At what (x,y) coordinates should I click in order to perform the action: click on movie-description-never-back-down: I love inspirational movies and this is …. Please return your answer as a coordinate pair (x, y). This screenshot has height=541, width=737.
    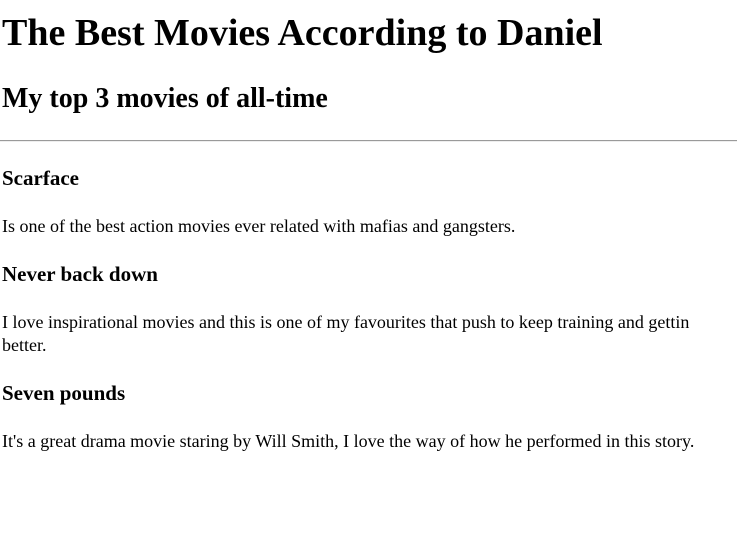
    Looking at the image, I should click on (346, 333).